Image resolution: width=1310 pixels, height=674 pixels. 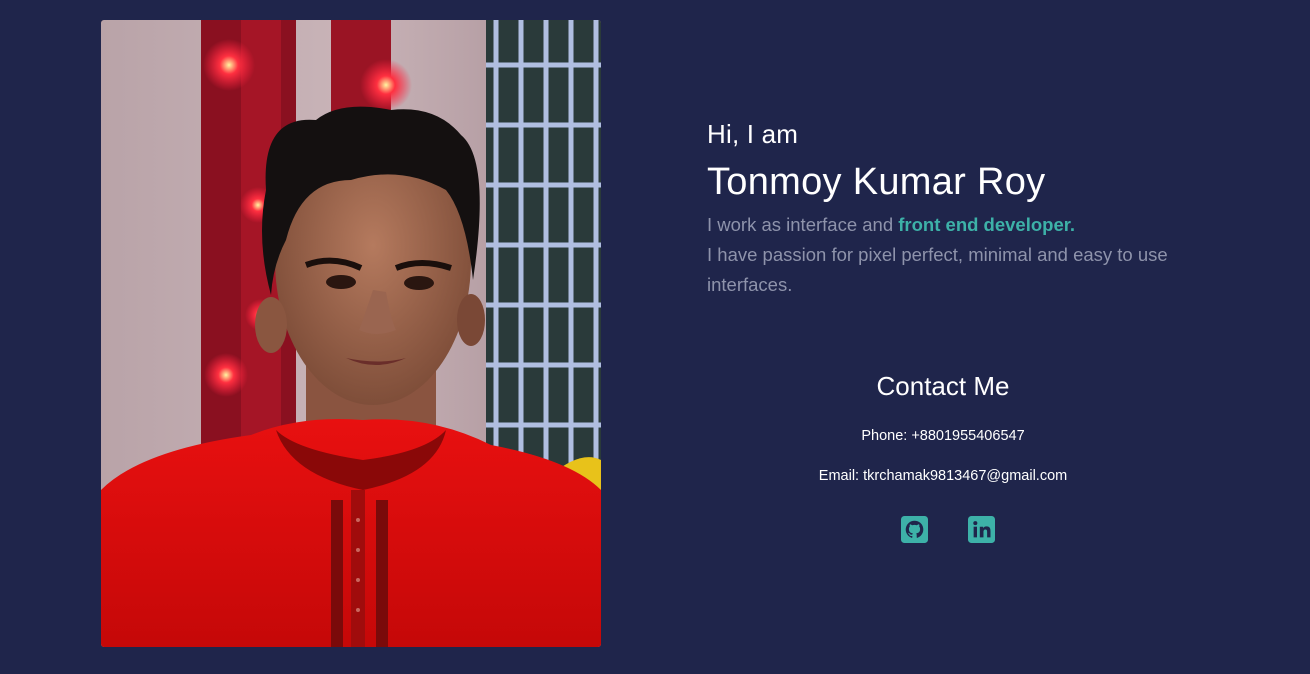 I want to click on bio-accent: front end developer., so click(x=987, y=224).